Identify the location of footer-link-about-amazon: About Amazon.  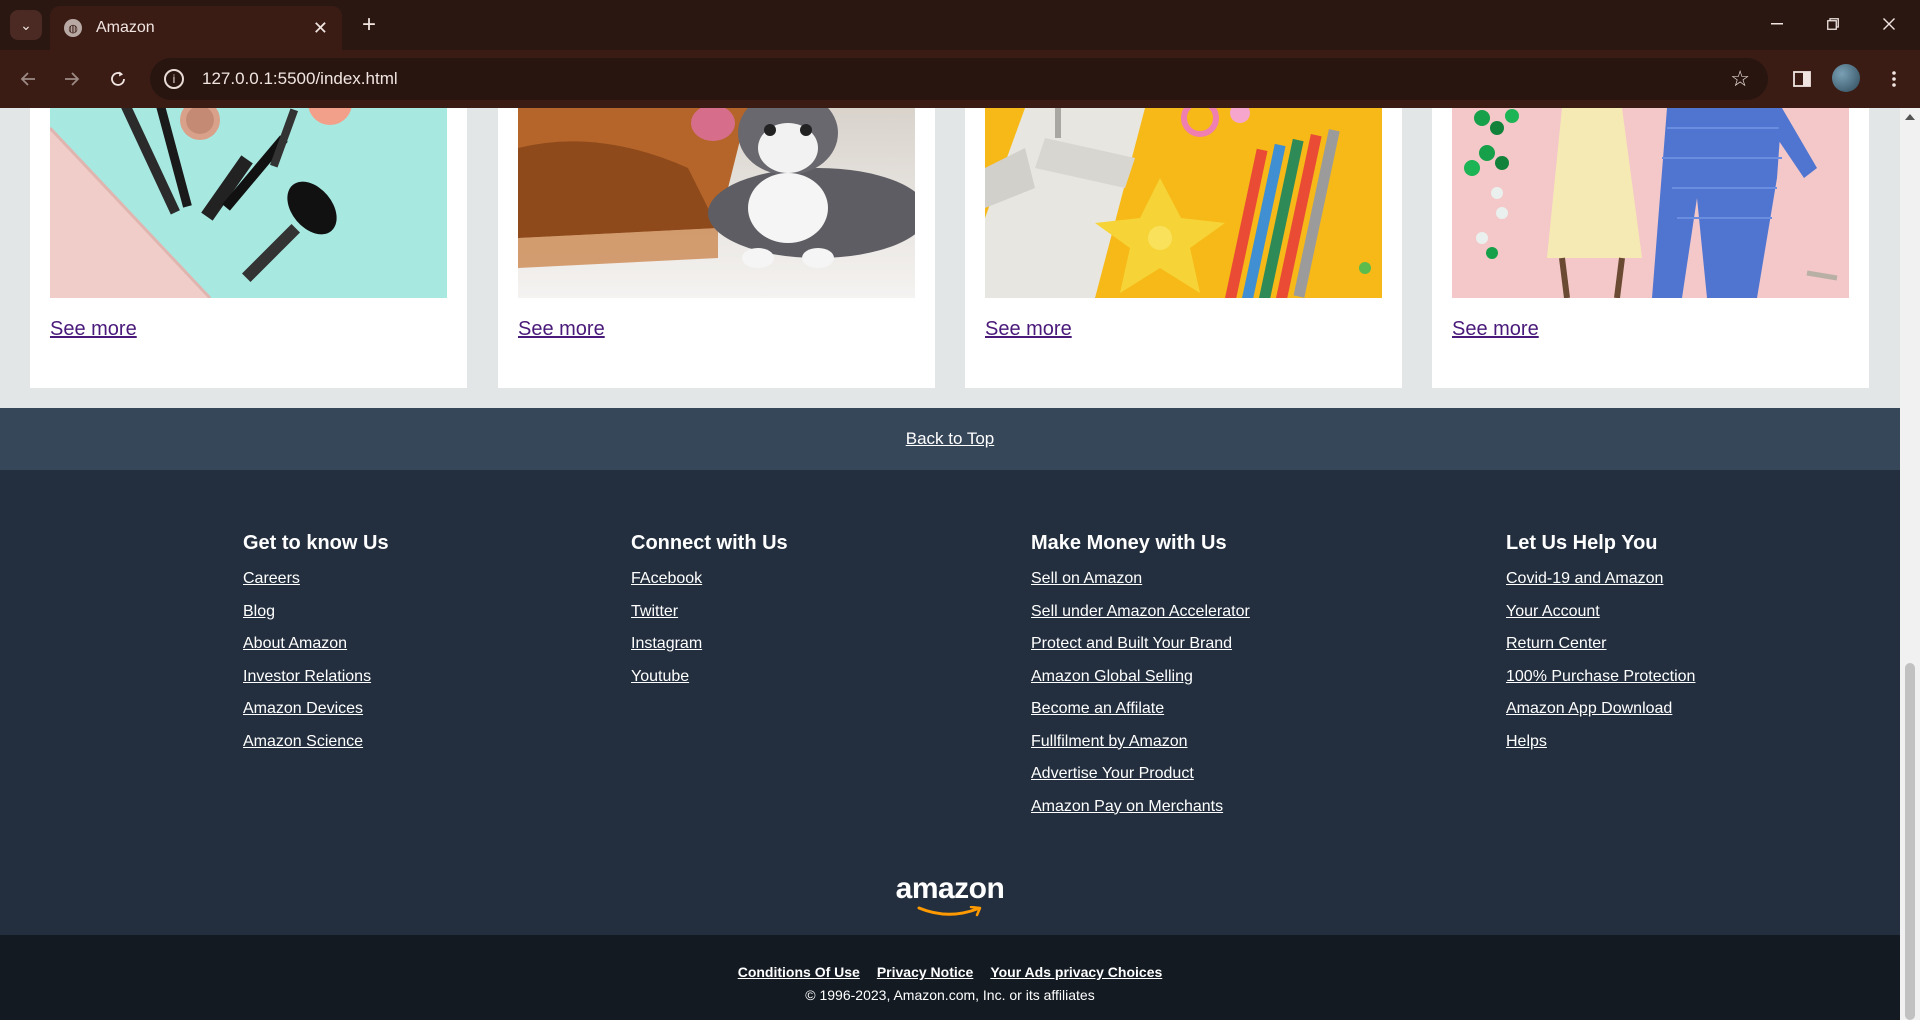
(316, 644).